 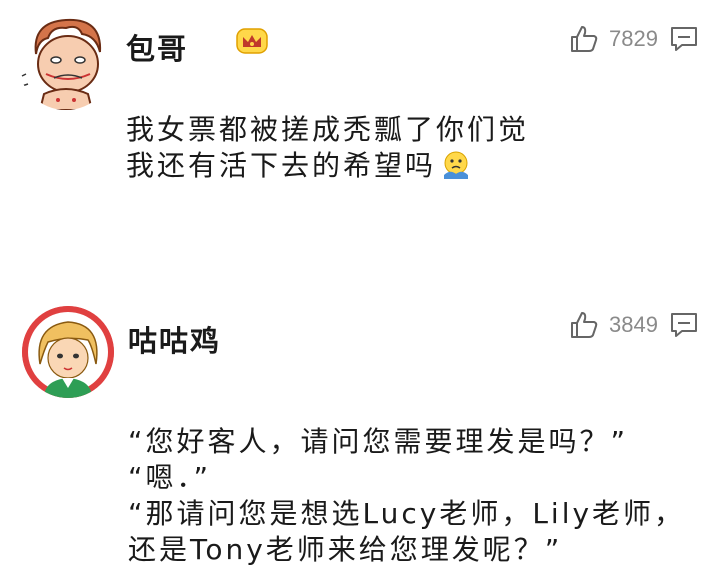 I want to click on comment-text: 我女票都被搓成秃瓢了你们觉 我还有活下去的希望吗, so click(x=327, y=148).